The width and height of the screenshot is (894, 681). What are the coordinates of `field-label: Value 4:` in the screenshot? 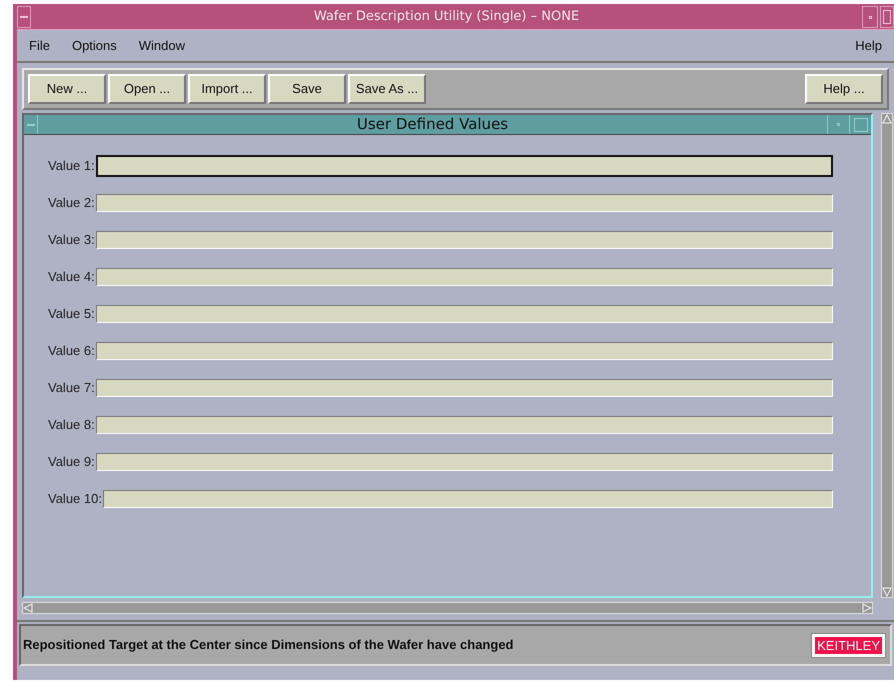 It's located at (71, 277).